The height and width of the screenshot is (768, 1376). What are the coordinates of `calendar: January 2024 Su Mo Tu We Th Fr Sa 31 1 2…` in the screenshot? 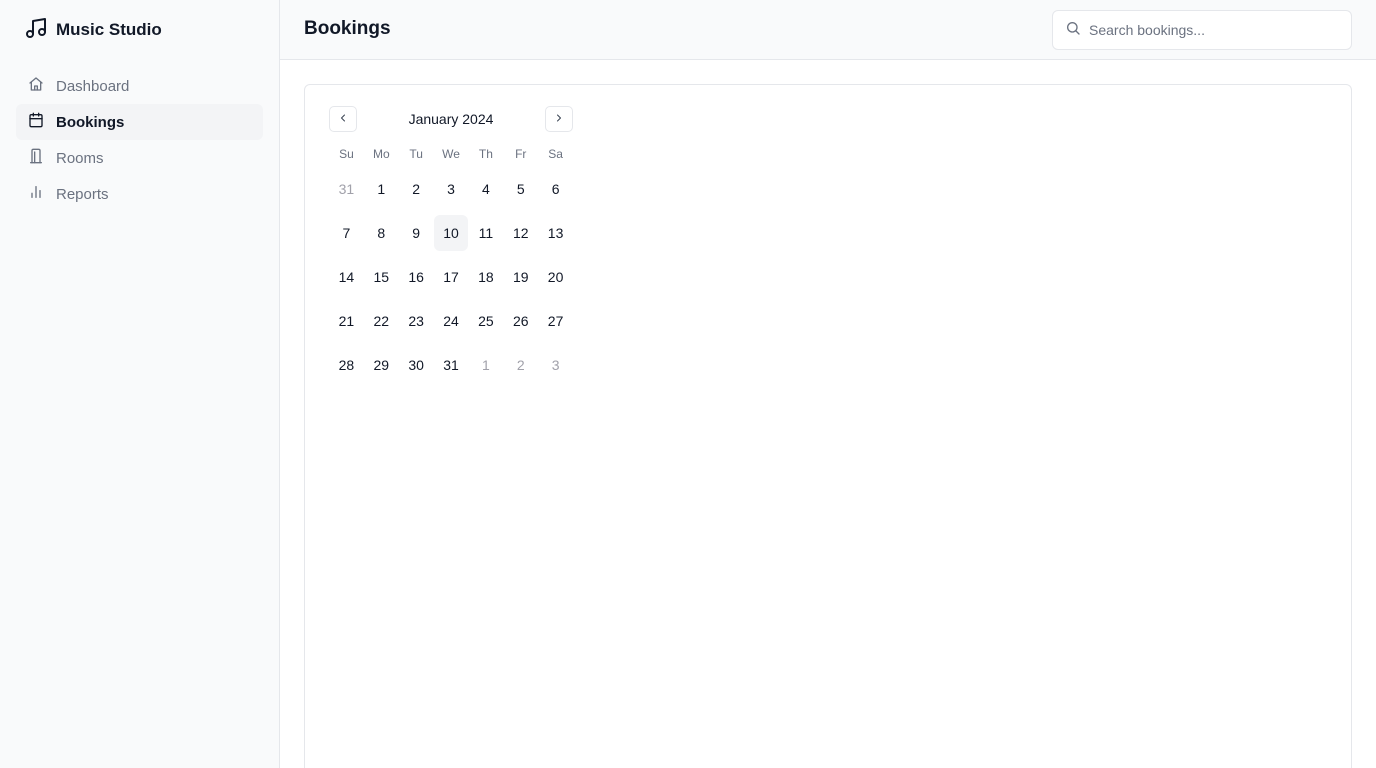 It's located at (451, 244).